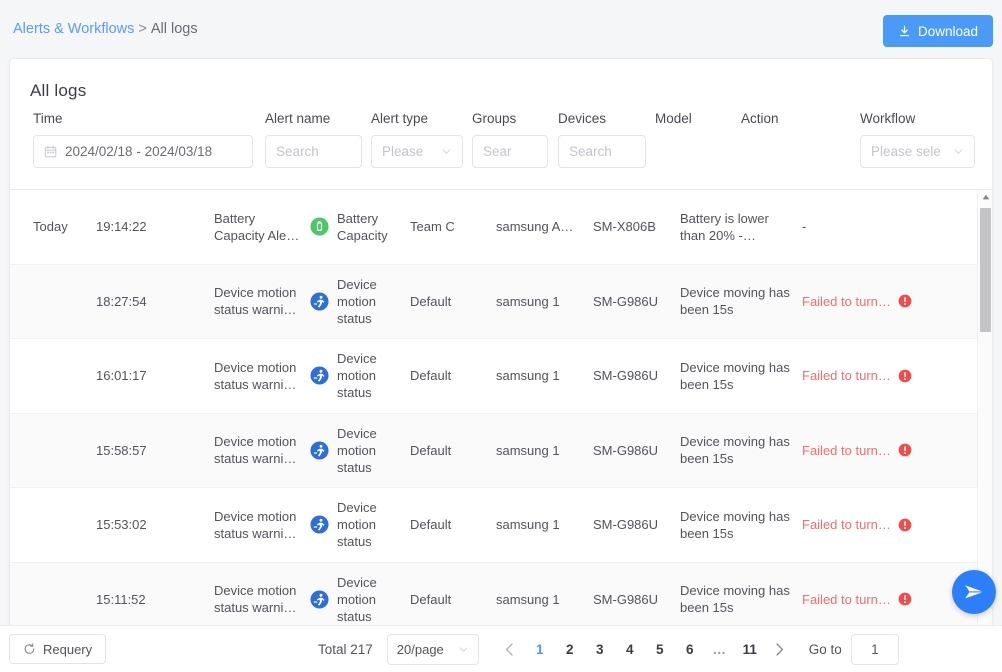 This screenshot has width=1002, height=672. I want to click on cell-workflow: -, so click(897, 226).